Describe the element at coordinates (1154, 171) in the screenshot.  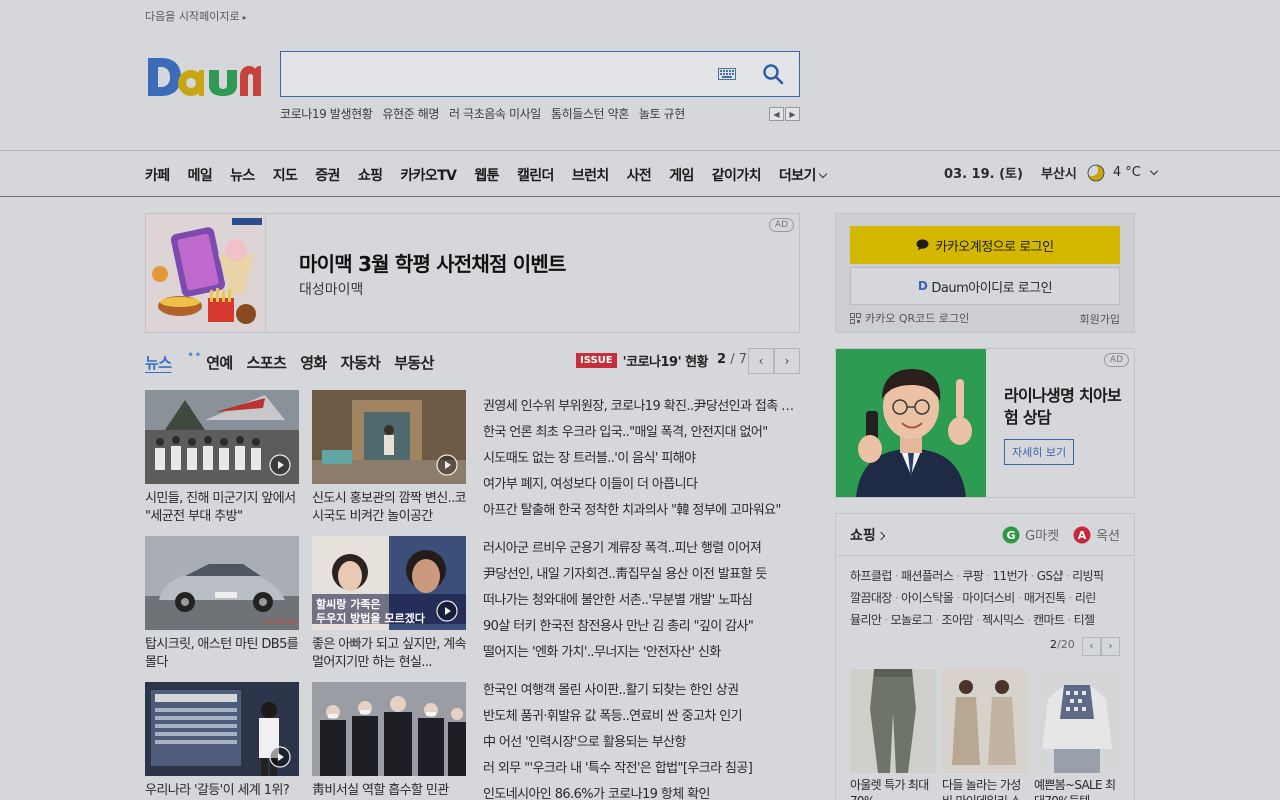
I see `chevron-down-icon` at that location.